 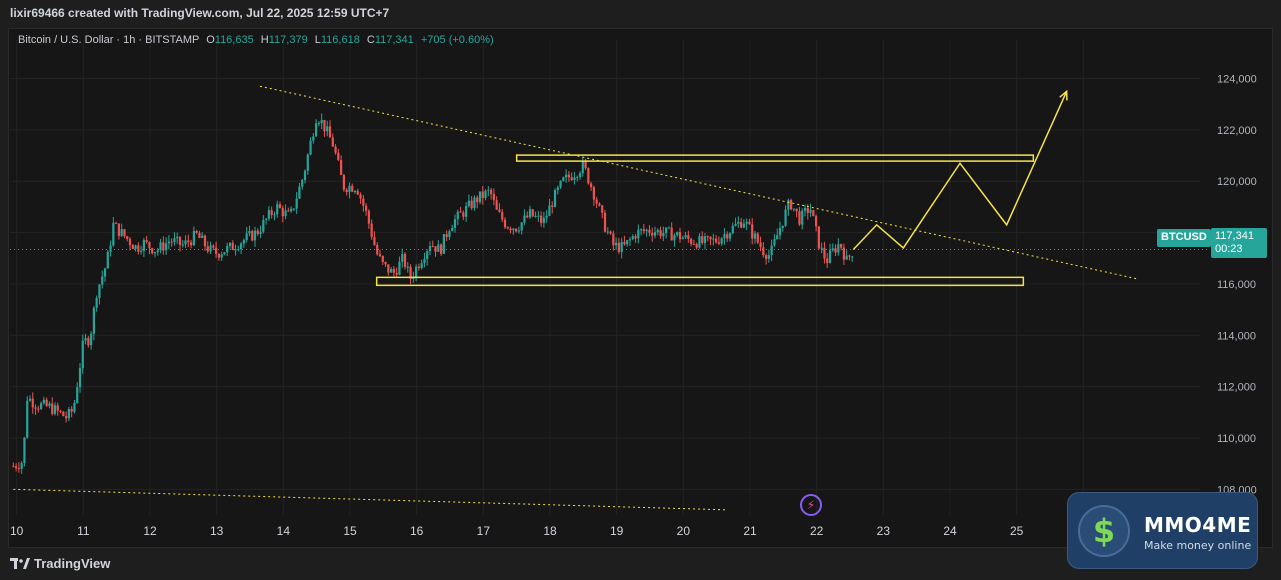 I want to click on x-tick-label: 12, so click(x=150, y=531).